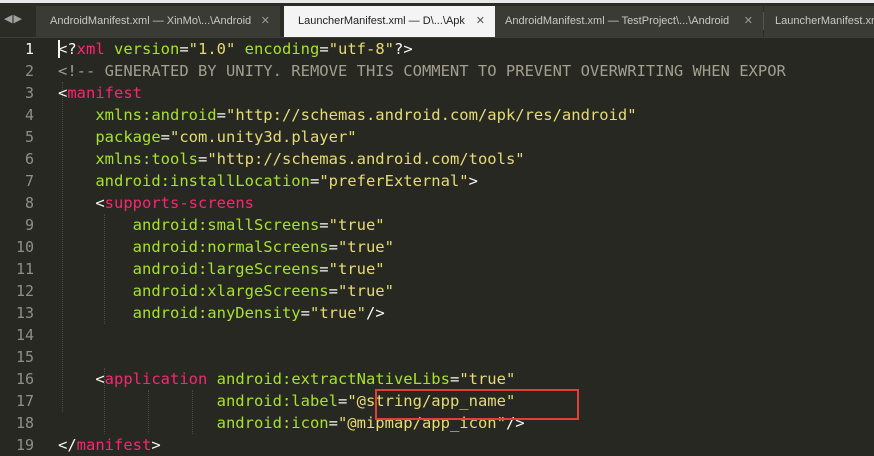 Image resolution: width=874 pixels, height=456 pixels. What do you see at coordinates (29, 225) in the screenshot?
I see `line-number: 9` at bounding box center [29, 225].